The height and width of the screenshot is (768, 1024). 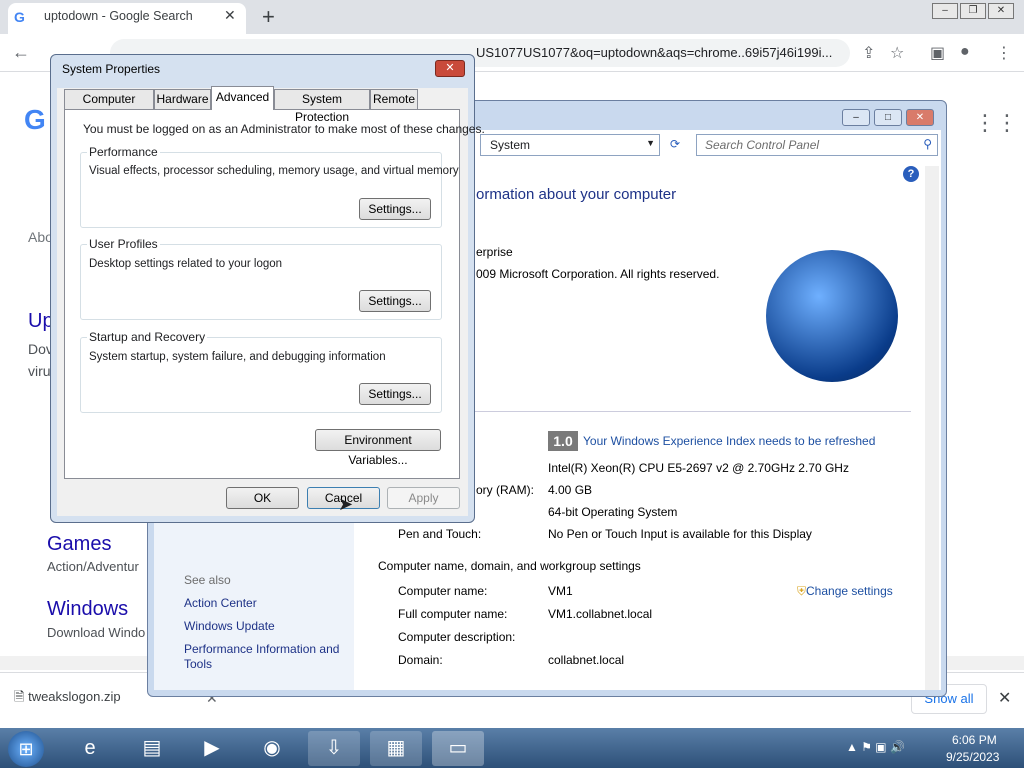 What do you see at coordinates (1004, 698) in the screenshot?
I see `download-bar-close-icon: ✕` at bounding box center [1004, 698].